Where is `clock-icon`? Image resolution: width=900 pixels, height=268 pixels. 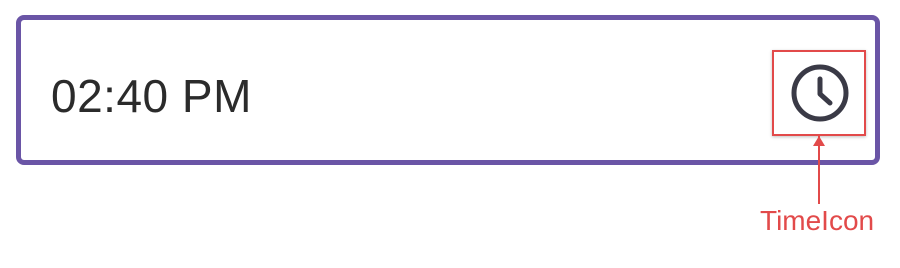 clock-icon is located at coordinates (820, 93).